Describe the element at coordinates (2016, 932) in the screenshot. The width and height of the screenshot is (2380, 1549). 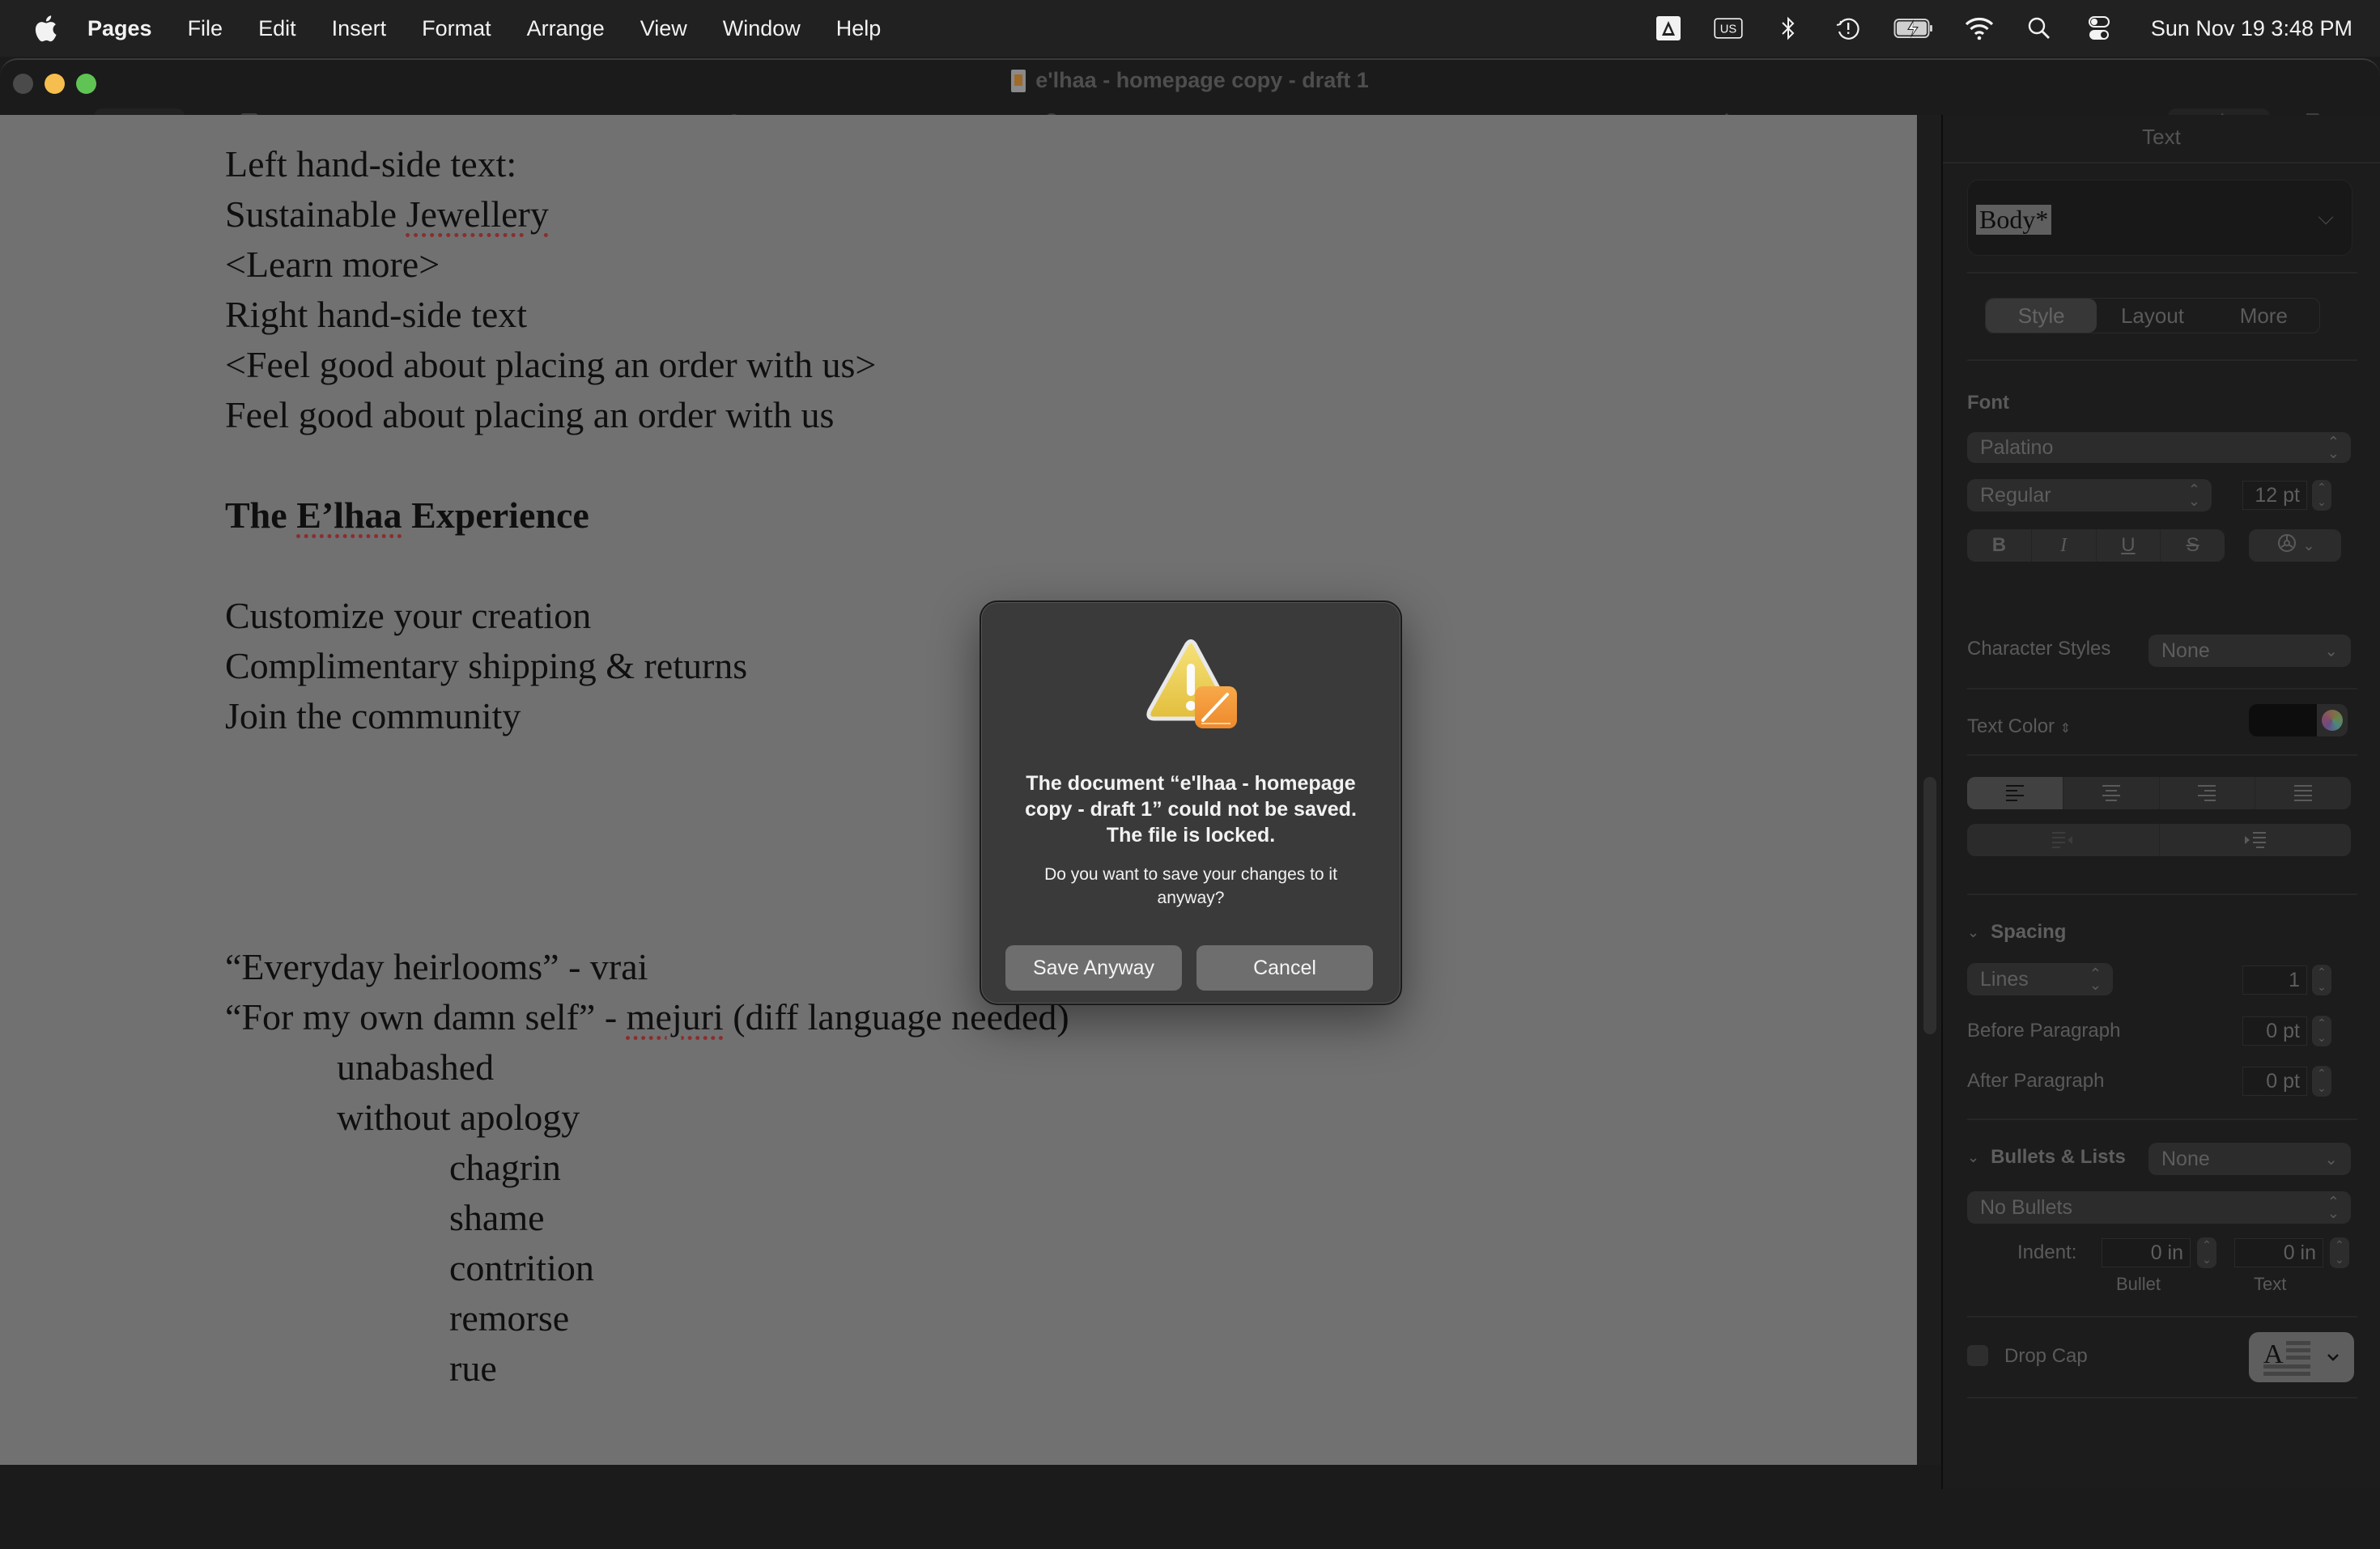
I see `spacing-section-toggle: ⌄ Spacing` at that location.